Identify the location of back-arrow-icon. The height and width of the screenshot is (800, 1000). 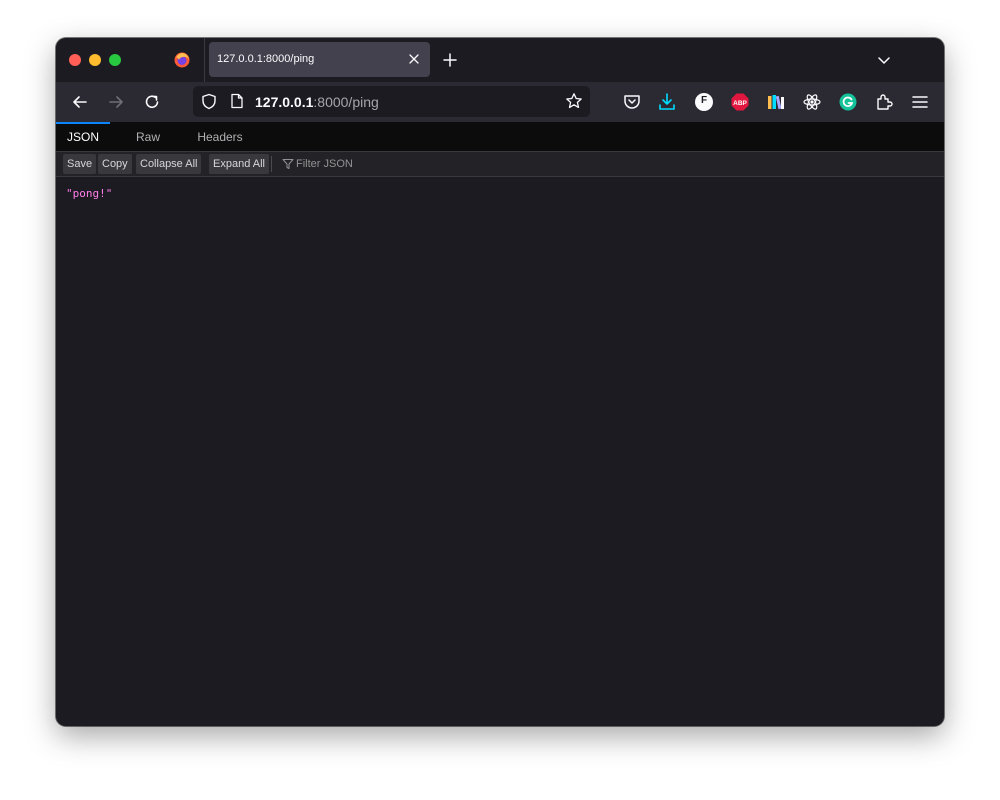
(80, 102).